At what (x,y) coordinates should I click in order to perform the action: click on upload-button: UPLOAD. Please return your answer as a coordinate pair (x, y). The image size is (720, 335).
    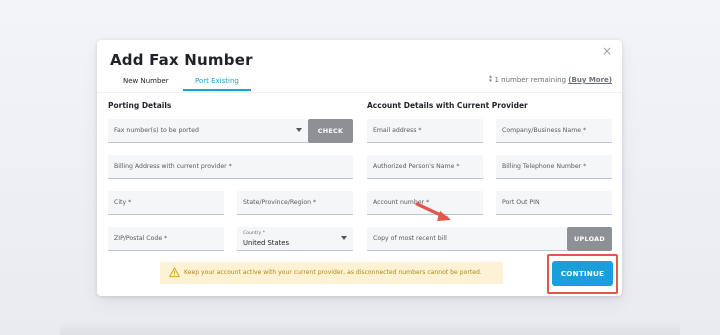
    Looking at the image, I should click on (589, 239).